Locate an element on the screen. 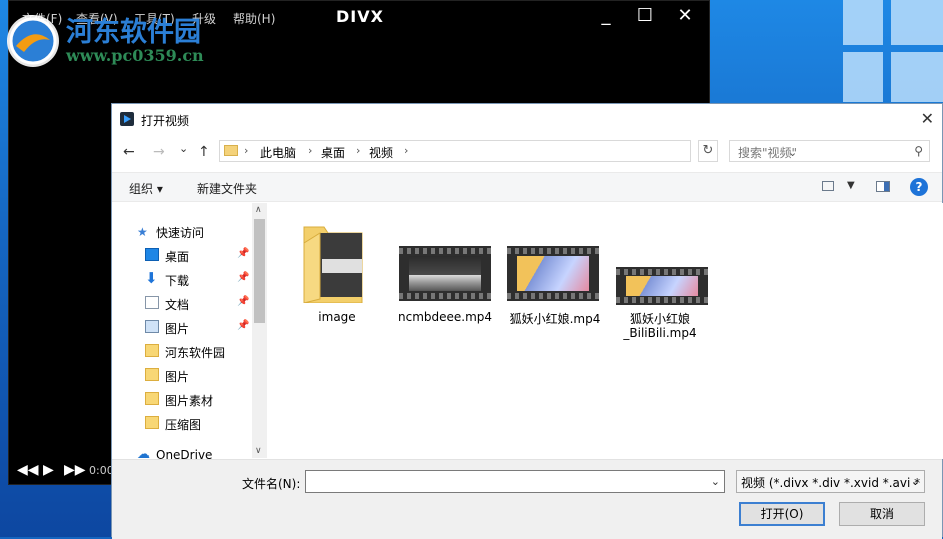 The image size is (943, 539). play-icon: ▶ is located at coordinates (48, 470).